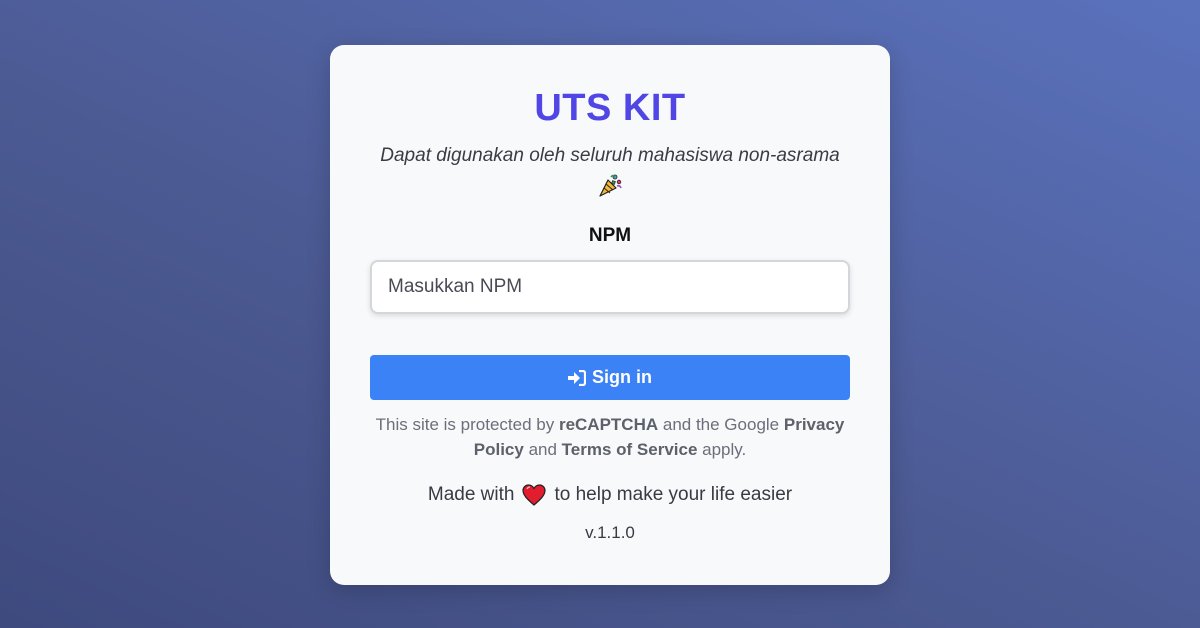  I want to click on sign-in-button: Sign in, so click(610, 377).